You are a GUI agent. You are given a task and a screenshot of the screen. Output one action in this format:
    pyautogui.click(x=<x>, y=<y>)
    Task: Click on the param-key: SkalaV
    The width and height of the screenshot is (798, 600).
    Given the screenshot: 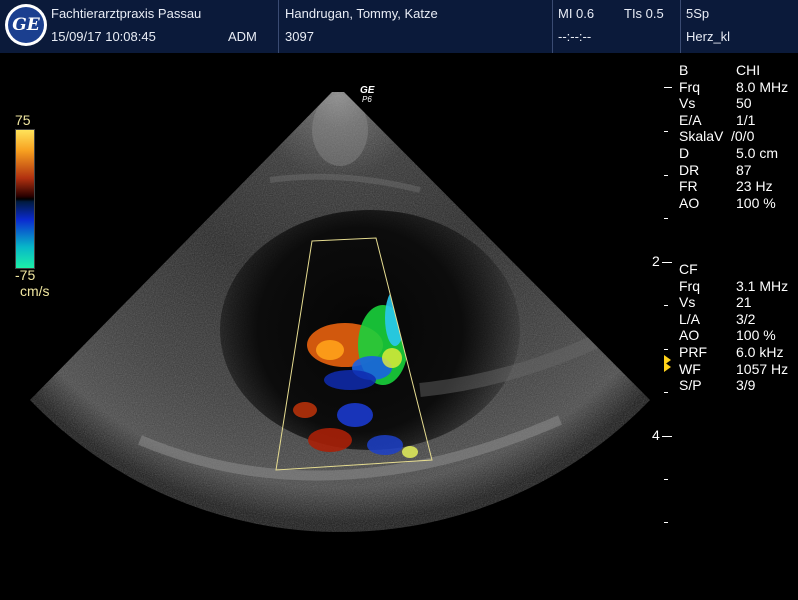 What is the action you would take?
    pyautogui.click(x=701, y=136)
    